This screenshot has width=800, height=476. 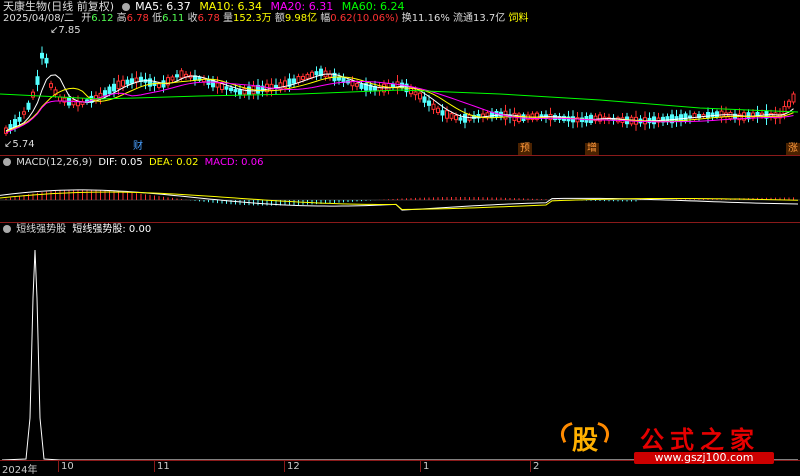 I want to click on indicator-title: 短线强势股, so click(x=41, y=229).